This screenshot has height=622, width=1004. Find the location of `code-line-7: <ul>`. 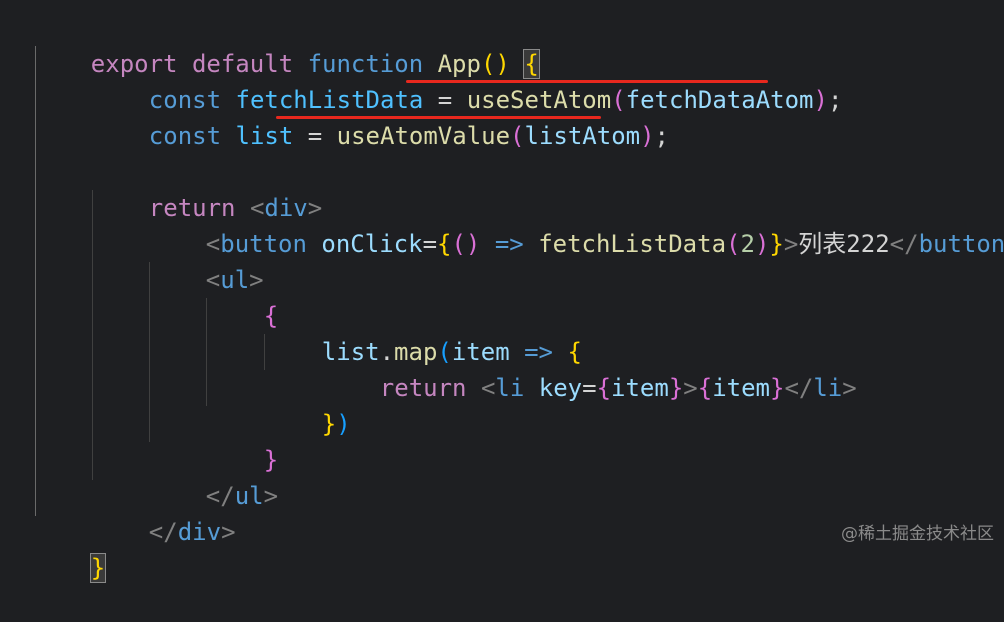

code-line-7: <ul> is located at coordinates (206, 260).